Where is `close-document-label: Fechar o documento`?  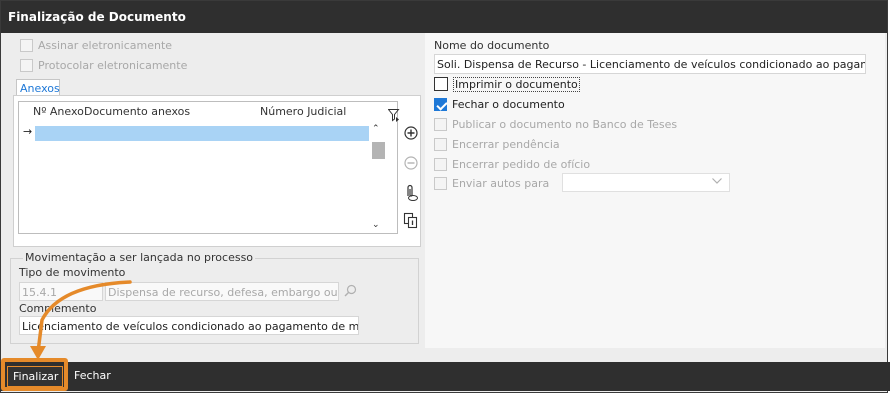 close-document-label: Fechar o documento is located at coordinates (508, 104).